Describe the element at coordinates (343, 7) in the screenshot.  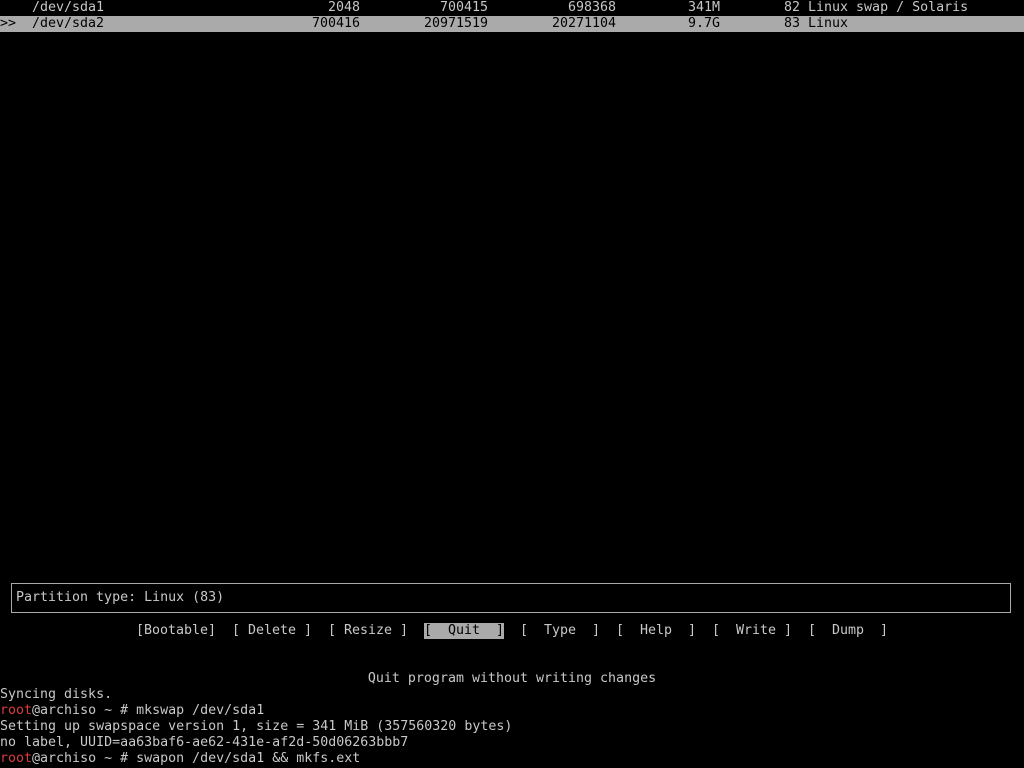
I see `start-sector: 2048` at that location.